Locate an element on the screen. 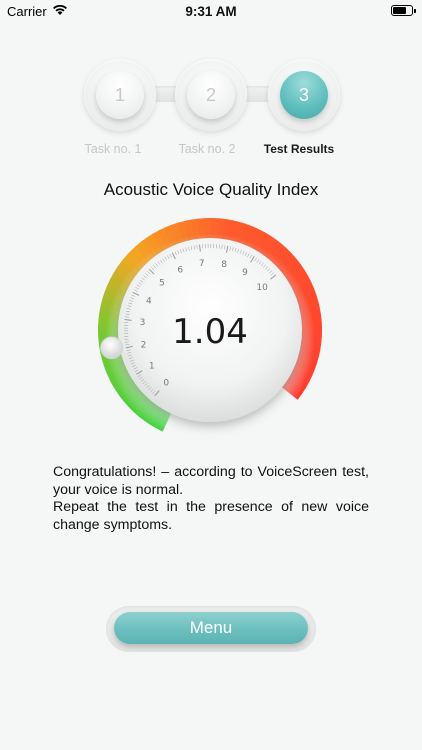  step-3: 3 is located at coordinates (304, 95).